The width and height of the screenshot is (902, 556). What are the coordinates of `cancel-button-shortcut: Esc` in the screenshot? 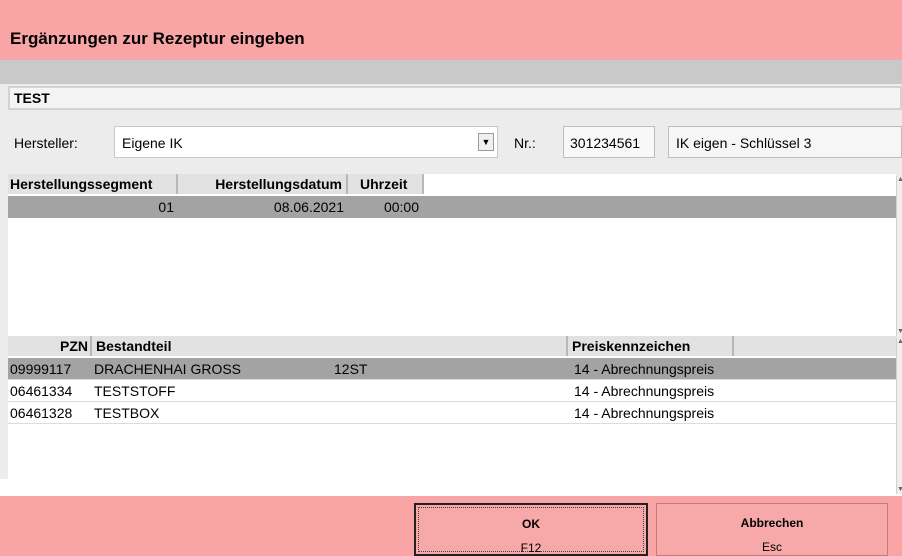 It's located at (771, 547).